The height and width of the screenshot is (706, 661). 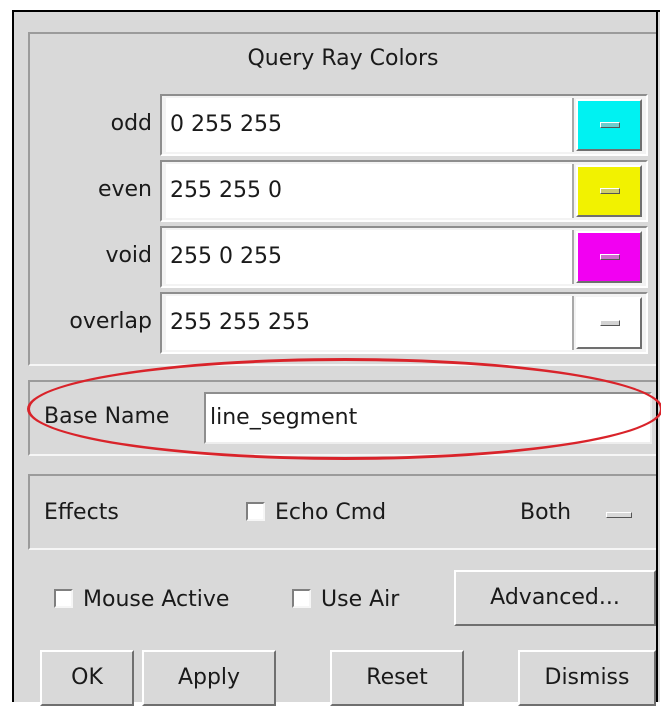 I want to click on row-label: overlap, so click(x=110, y=321).